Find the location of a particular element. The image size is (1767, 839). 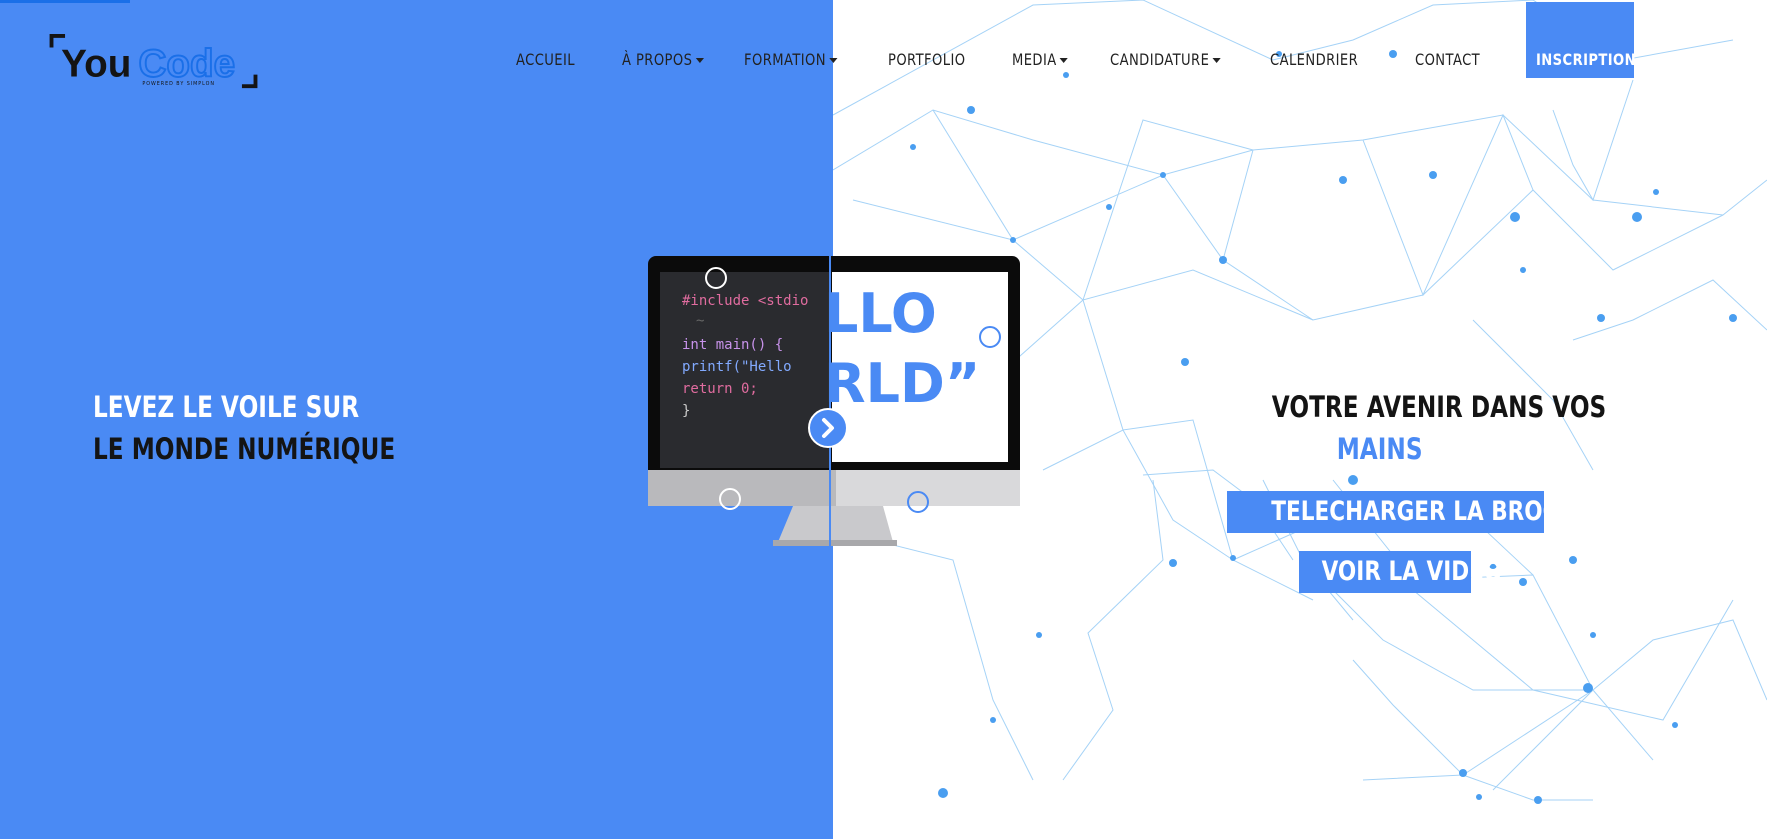

hello-text-line2: RLD” is located at coordinates (902, 383).